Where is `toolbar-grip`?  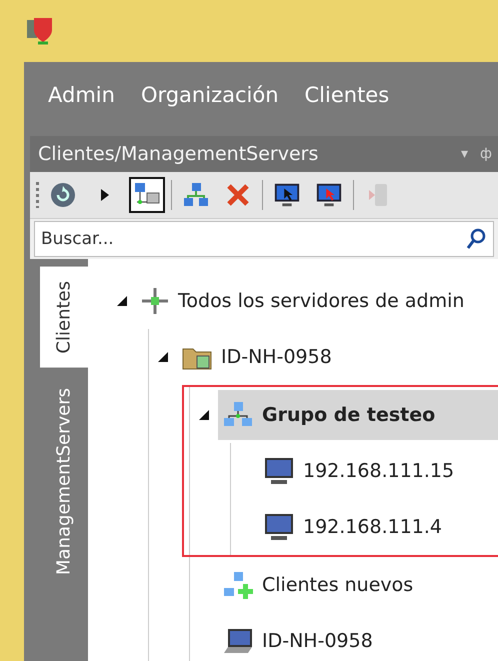
toolbar-grip is located at coordinates (37, 195).